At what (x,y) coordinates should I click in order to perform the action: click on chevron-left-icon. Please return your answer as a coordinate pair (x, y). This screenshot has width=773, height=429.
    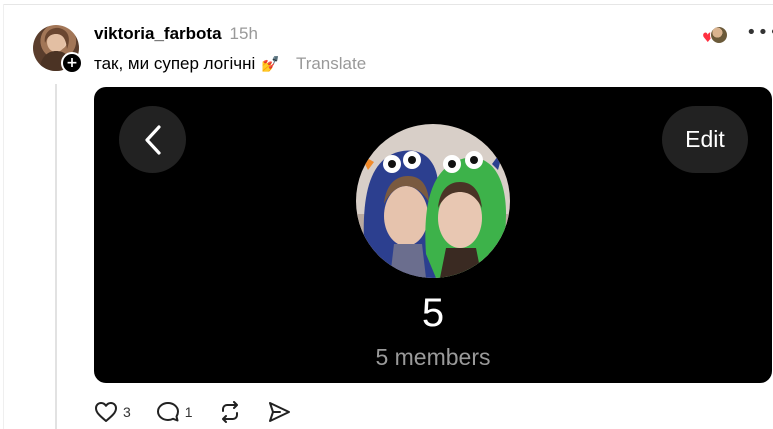
    Looking at the image, I should click on (152, 139).